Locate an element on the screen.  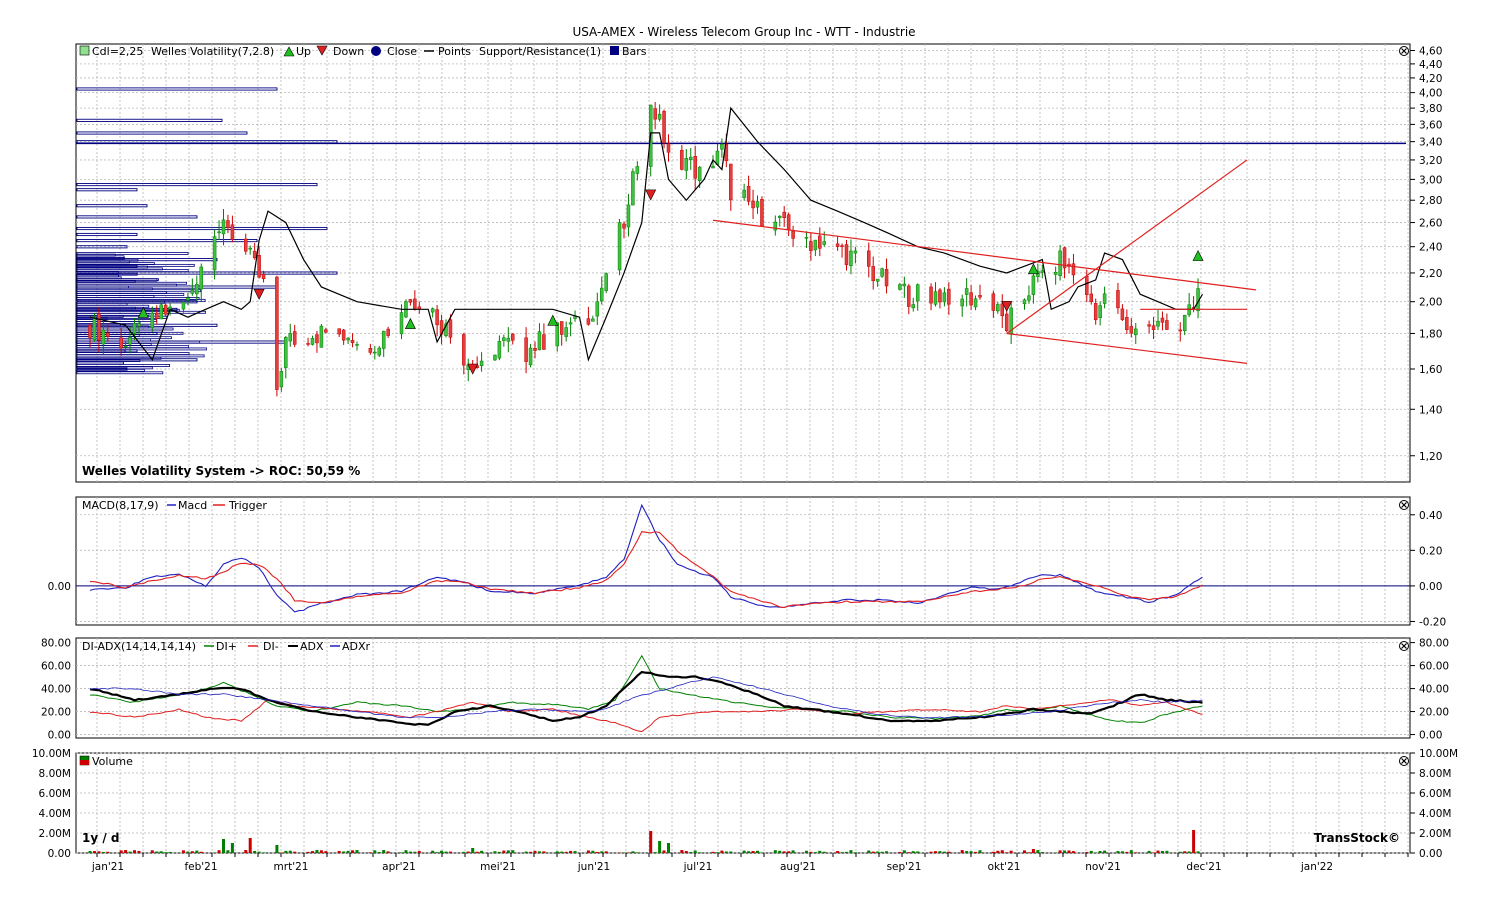
x-tick-label: jul'21 is located at coordinates (698, 867).